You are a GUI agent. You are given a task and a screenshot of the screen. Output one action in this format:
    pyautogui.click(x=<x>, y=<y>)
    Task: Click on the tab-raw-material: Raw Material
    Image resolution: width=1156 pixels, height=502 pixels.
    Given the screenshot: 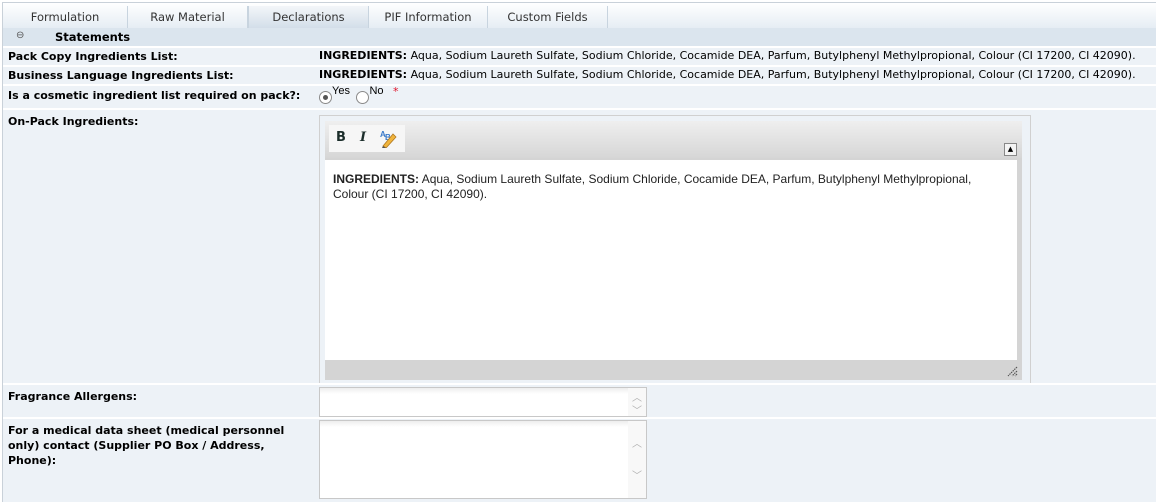 What is the action you would take?
    pyautogui.click(x=188, y=17)
    